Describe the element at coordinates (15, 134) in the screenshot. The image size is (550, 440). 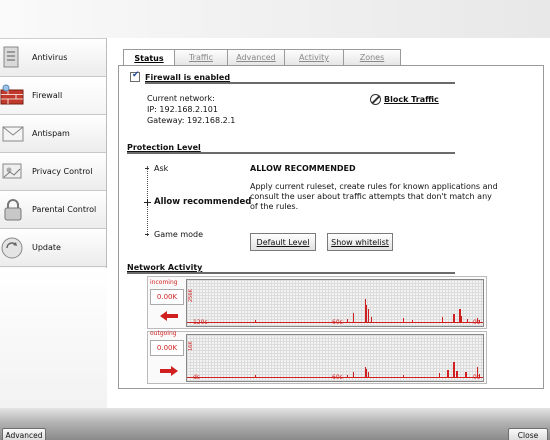
I see `antispam-icon` at that location.